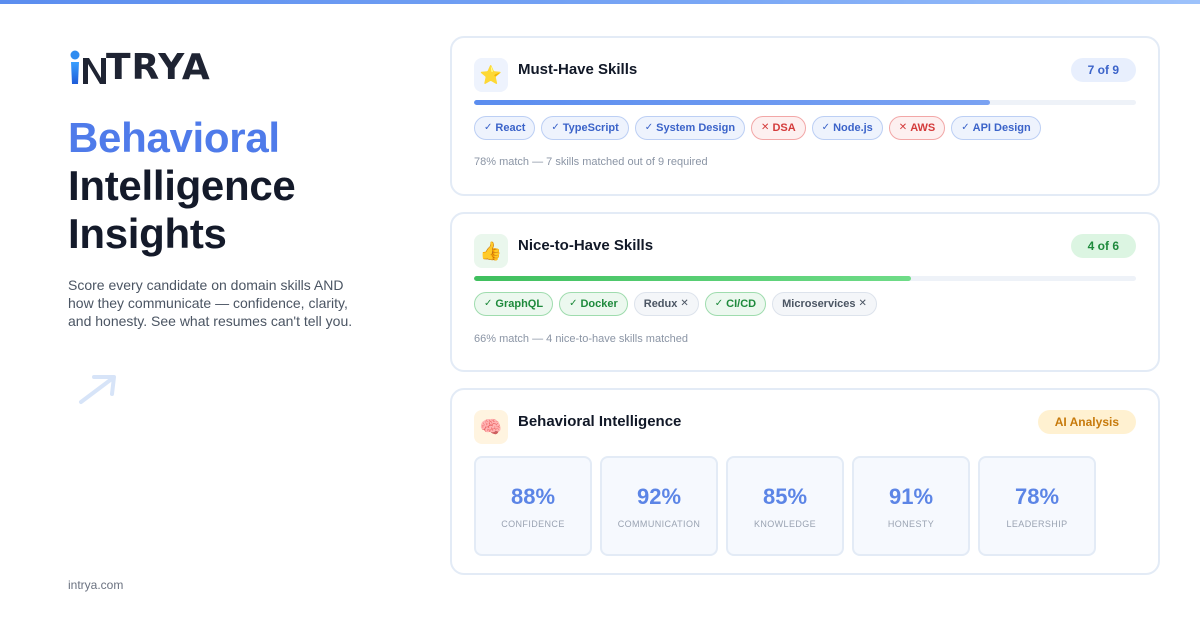 Image resolution: width=1200 pixels, height=630 pixels. I want to click on skill-label: Microservices, so click(819, 304).